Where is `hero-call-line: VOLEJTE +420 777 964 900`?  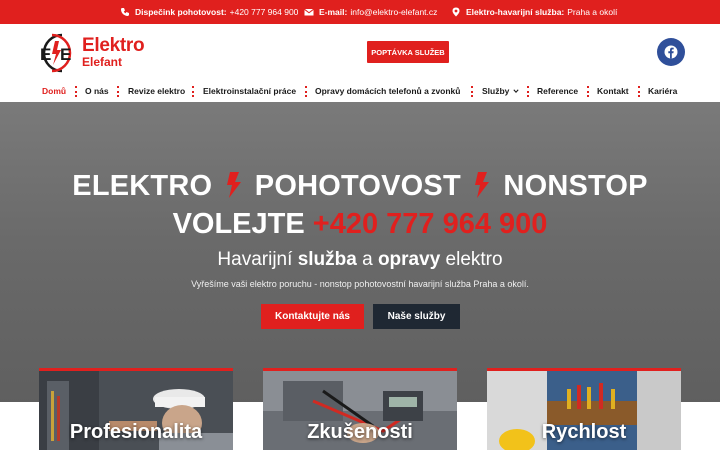 hero-call-line: VOLEJTE +420 777 964 900 is located at coordinates (360, 224).